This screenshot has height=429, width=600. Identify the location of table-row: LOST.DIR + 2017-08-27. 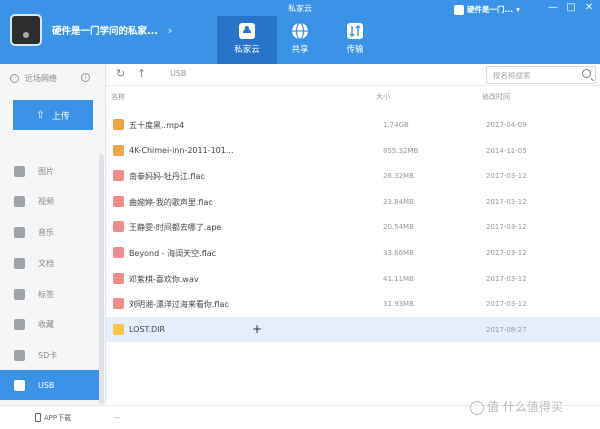
(353, 329).